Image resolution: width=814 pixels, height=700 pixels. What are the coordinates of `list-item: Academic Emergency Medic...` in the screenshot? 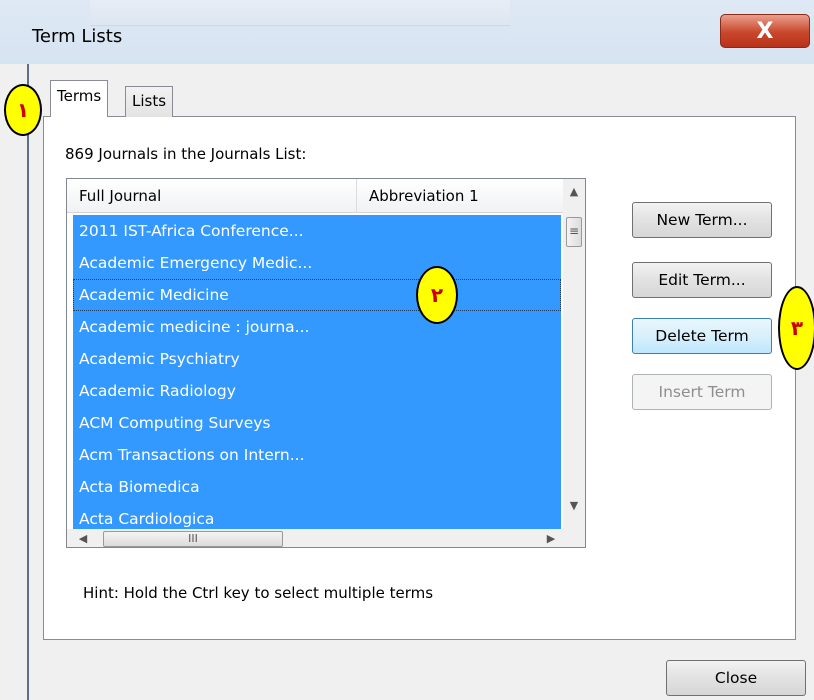 It's located at (218, 263).